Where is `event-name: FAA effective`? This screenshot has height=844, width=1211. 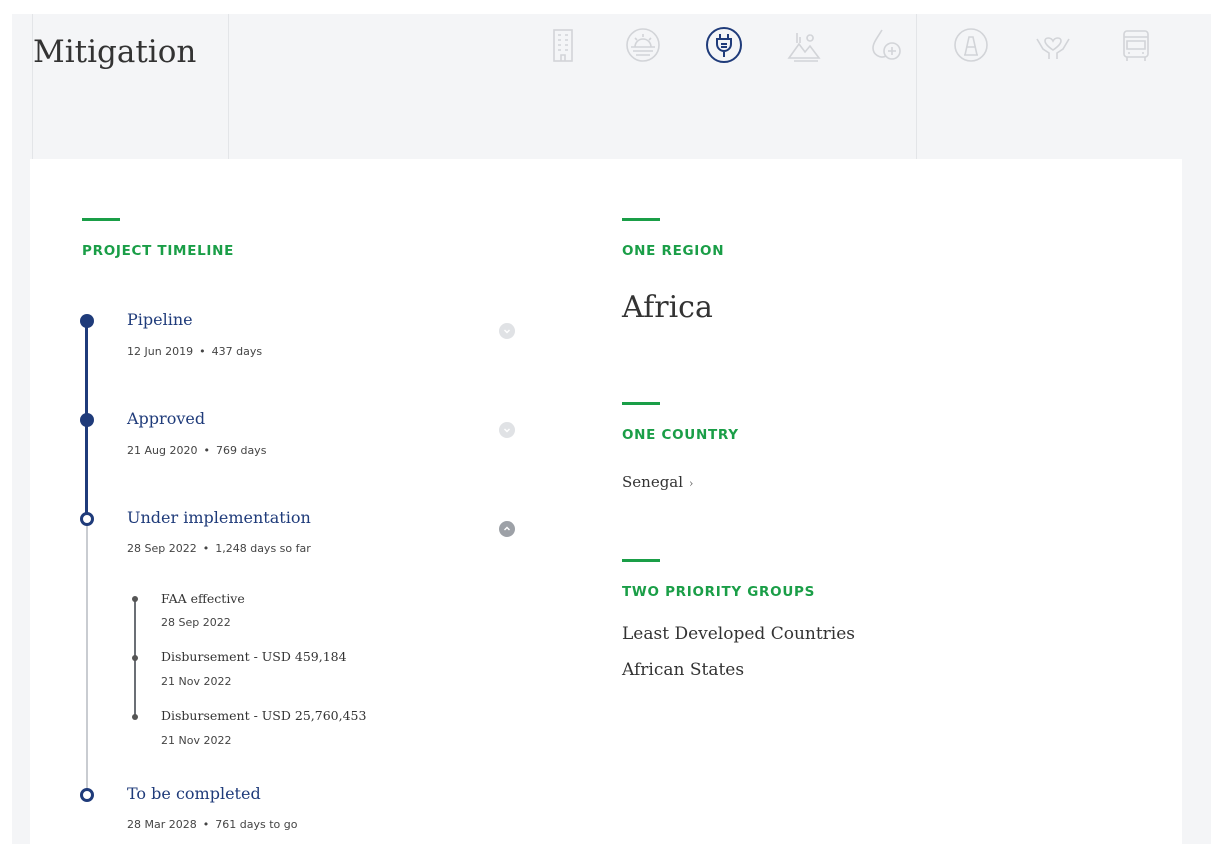
event-name: FAA effective is located at coordinates (203, 598).